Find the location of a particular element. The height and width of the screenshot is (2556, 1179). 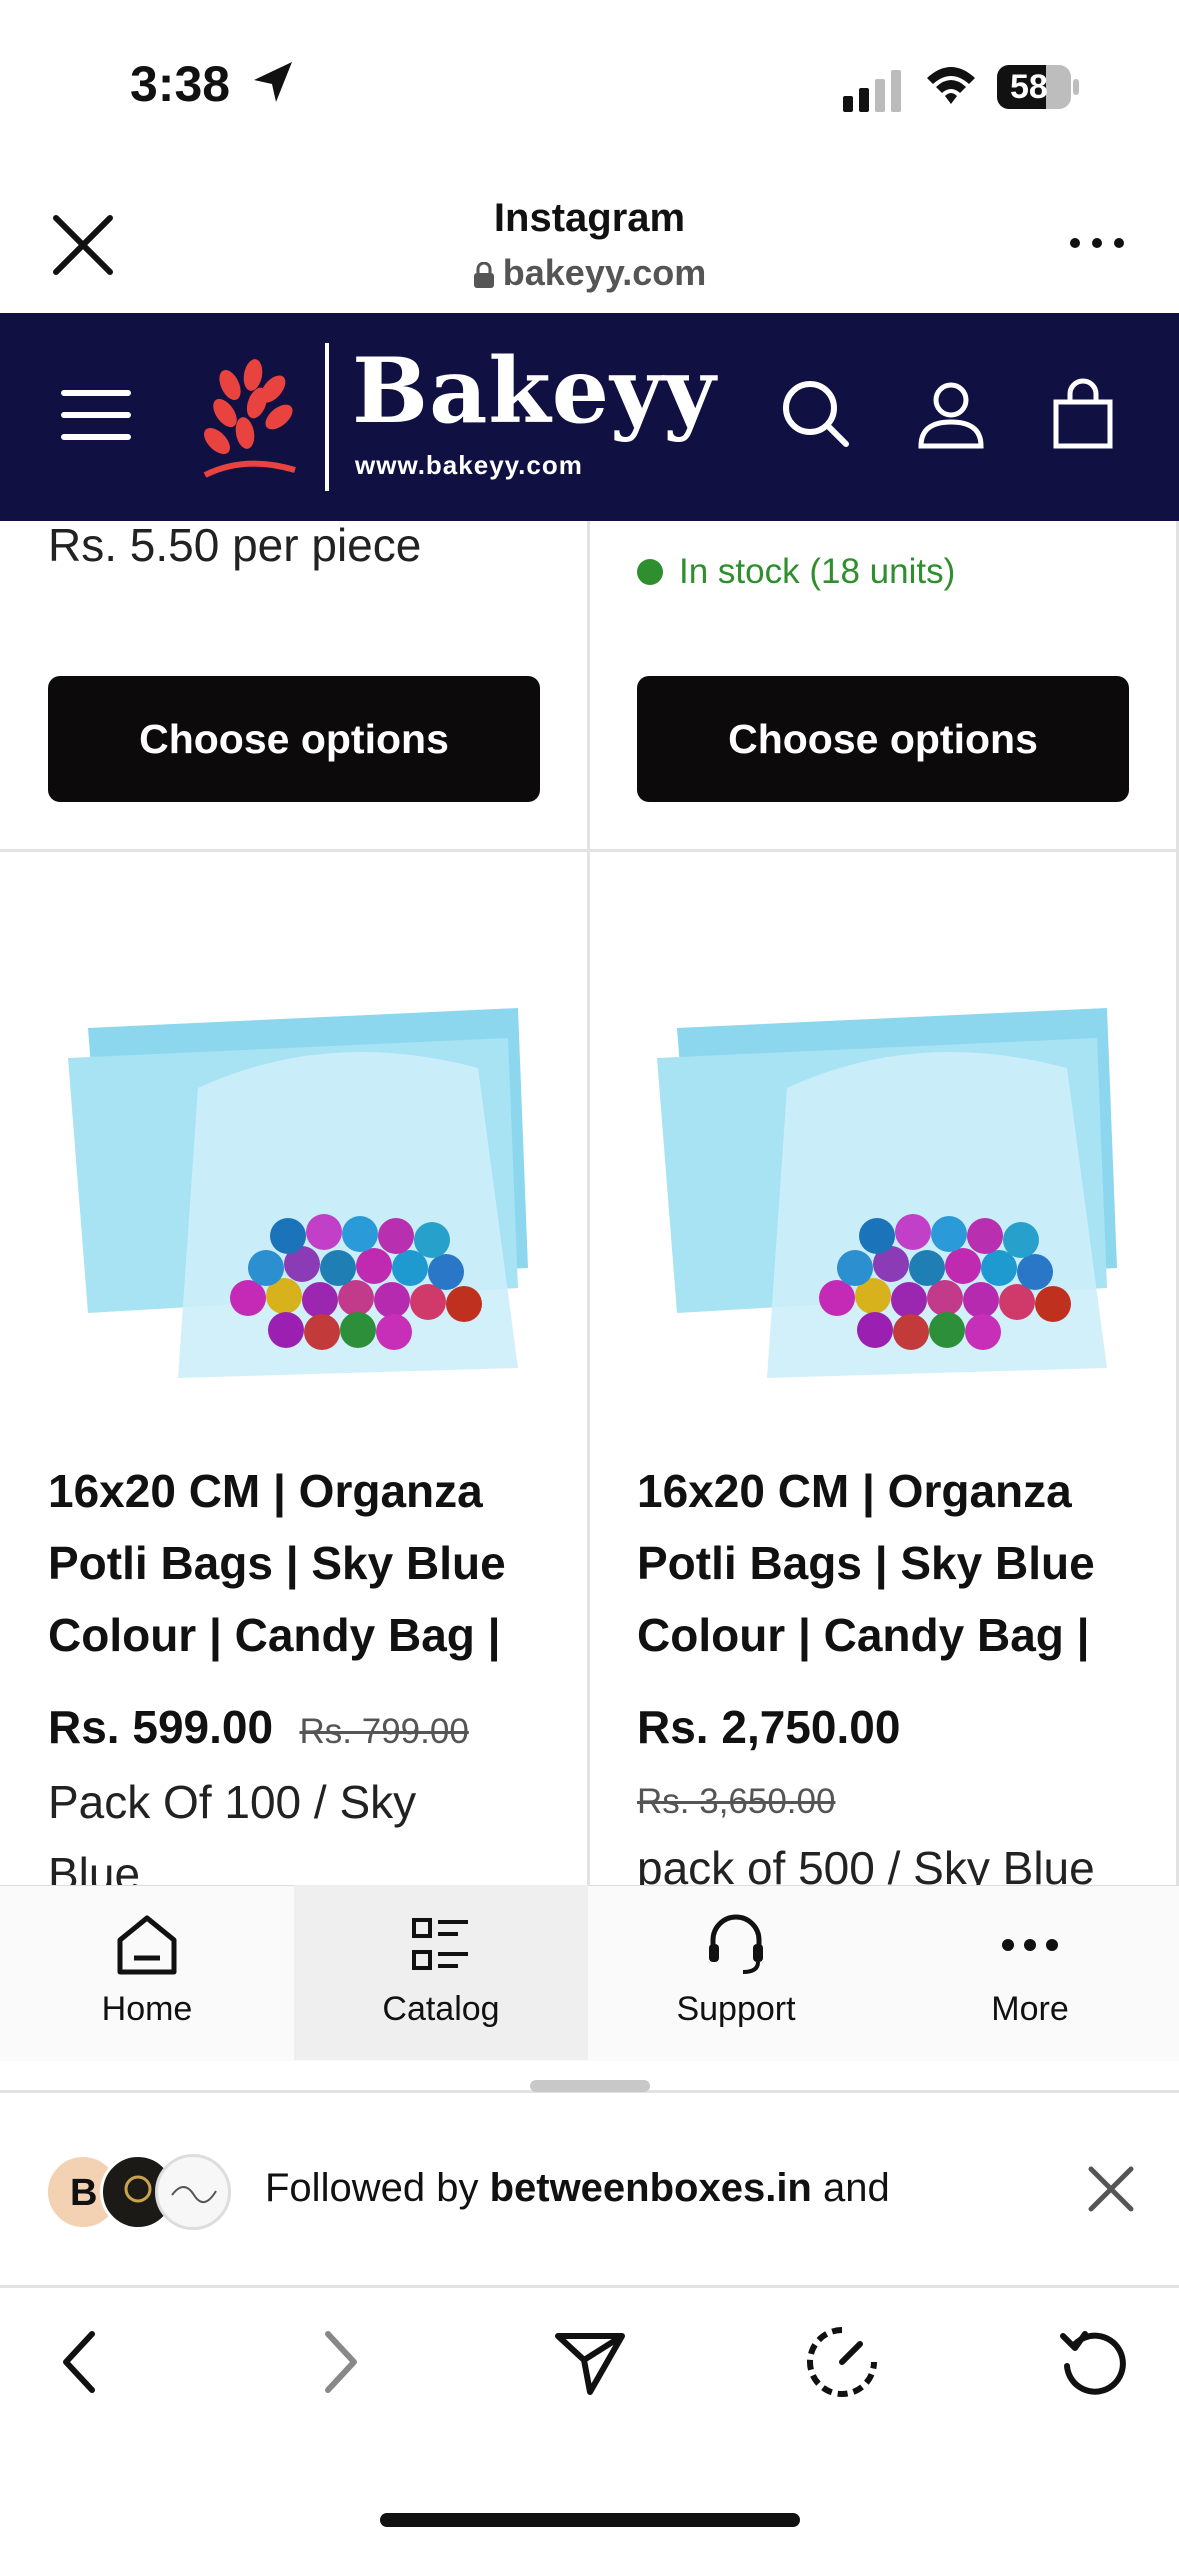

status-time: 3:38 is located at coordinates (180, 84).